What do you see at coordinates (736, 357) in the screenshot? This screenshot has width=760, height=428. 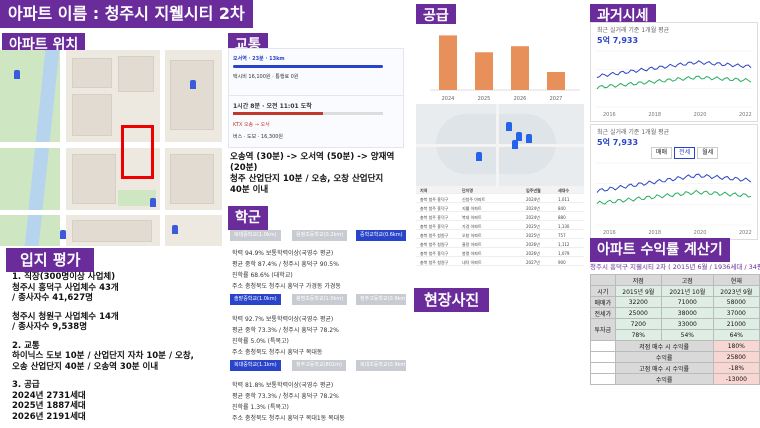 I see `yield-cell: 25800` at bounding box center [736, 357].